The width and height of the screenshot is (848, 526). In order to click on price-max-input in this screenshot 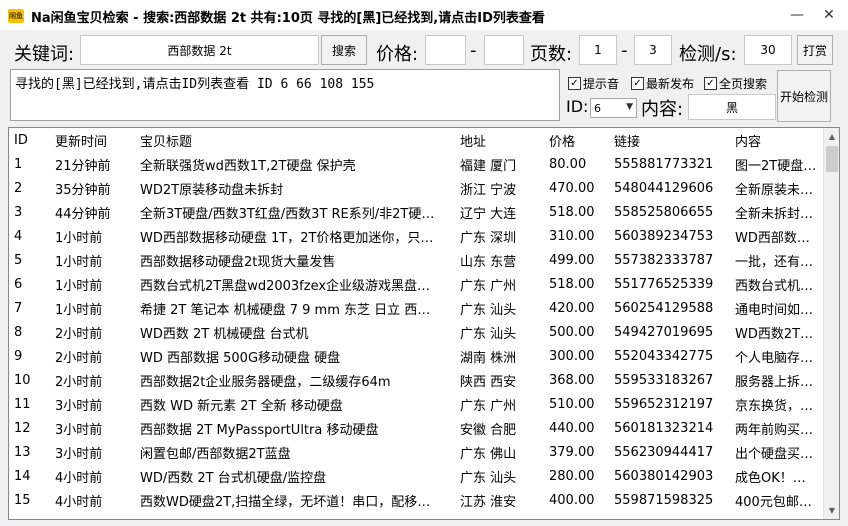, I will do `click(504, 50)`.